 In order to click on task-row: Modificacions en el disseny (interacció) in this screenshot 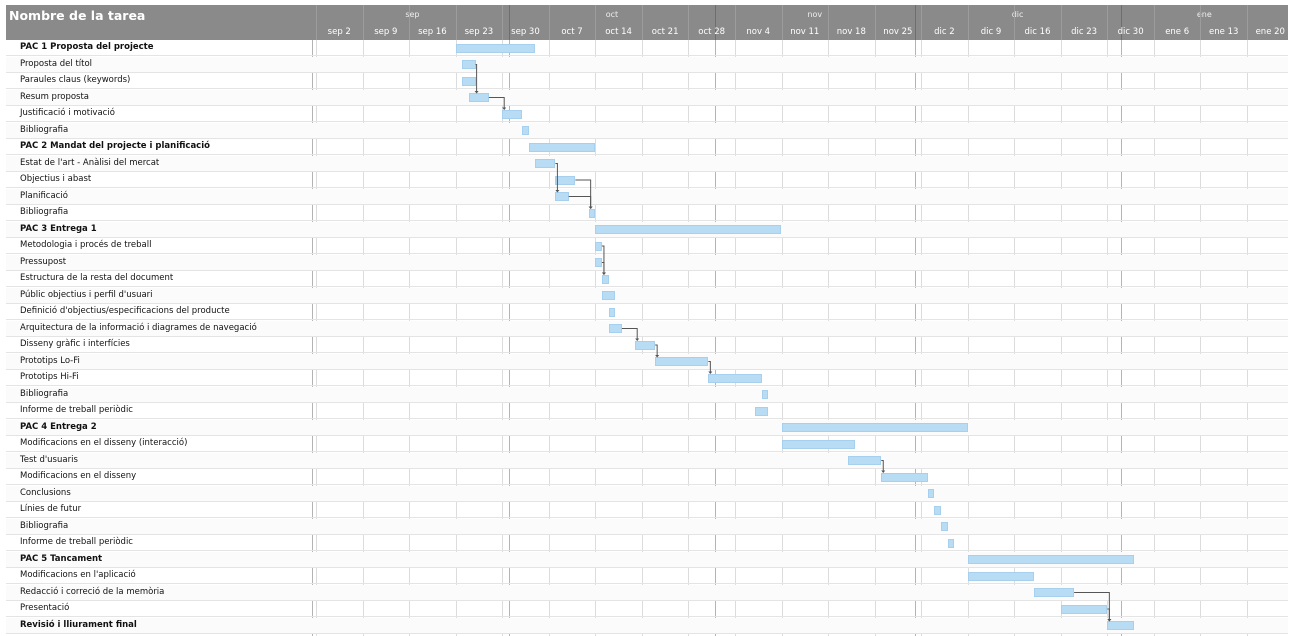, I will do `click(647, 444)`.